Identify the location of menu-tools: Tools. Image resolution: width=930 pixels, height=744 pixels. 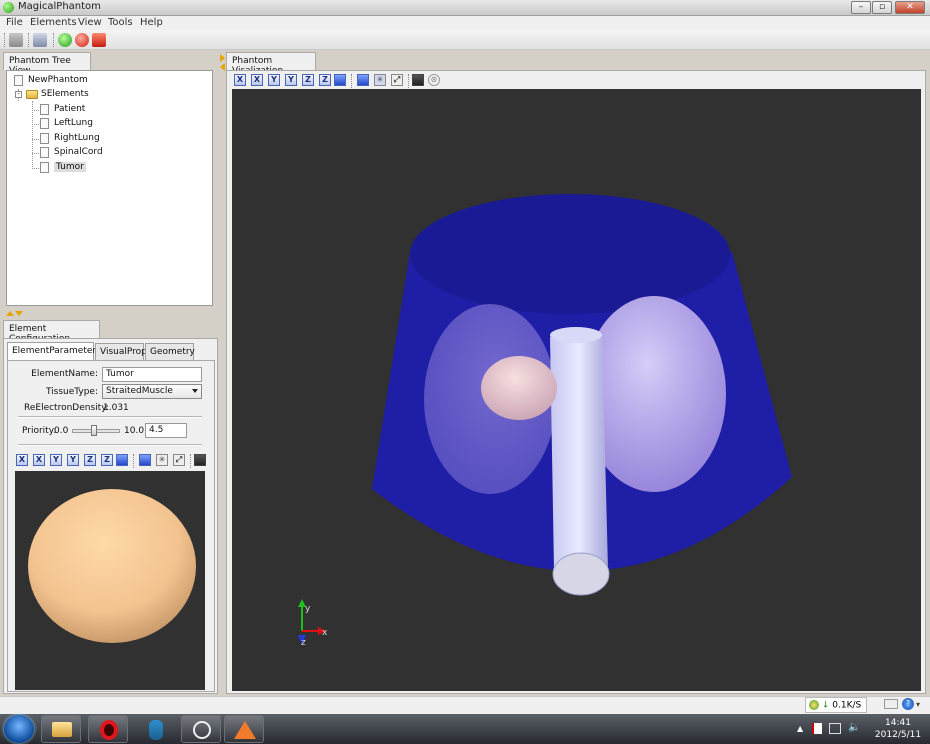
(120, 22).